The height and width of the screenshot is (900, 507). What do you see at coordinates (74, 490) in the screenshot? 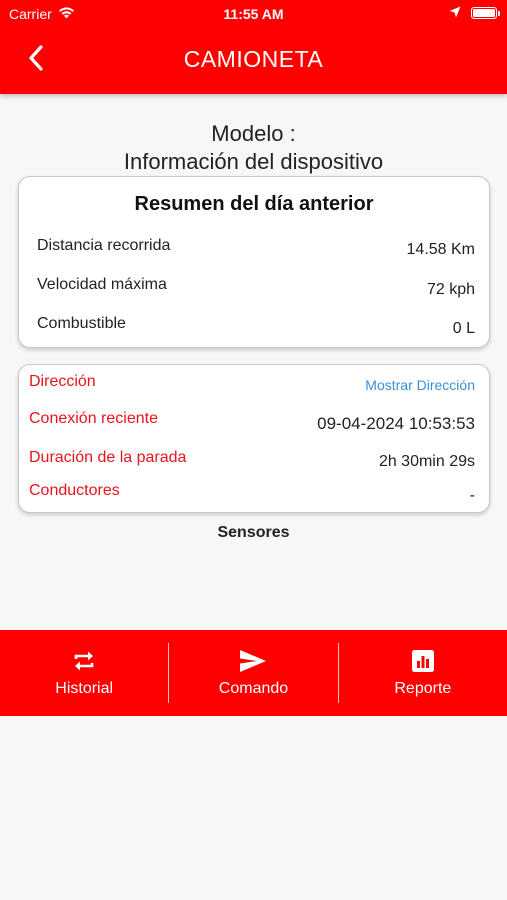
I see `drivers-label: Conductores` at bounding box center [74, 490].